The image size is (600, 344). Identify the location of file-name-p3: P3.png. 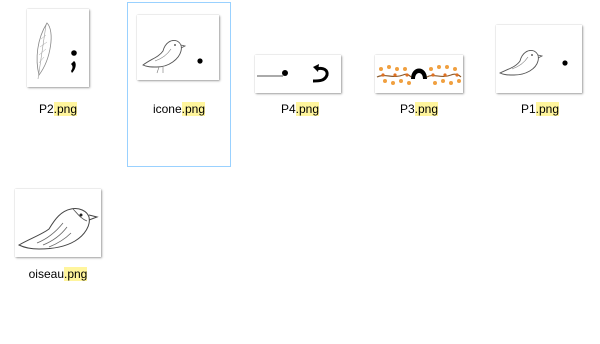
(419, 109).